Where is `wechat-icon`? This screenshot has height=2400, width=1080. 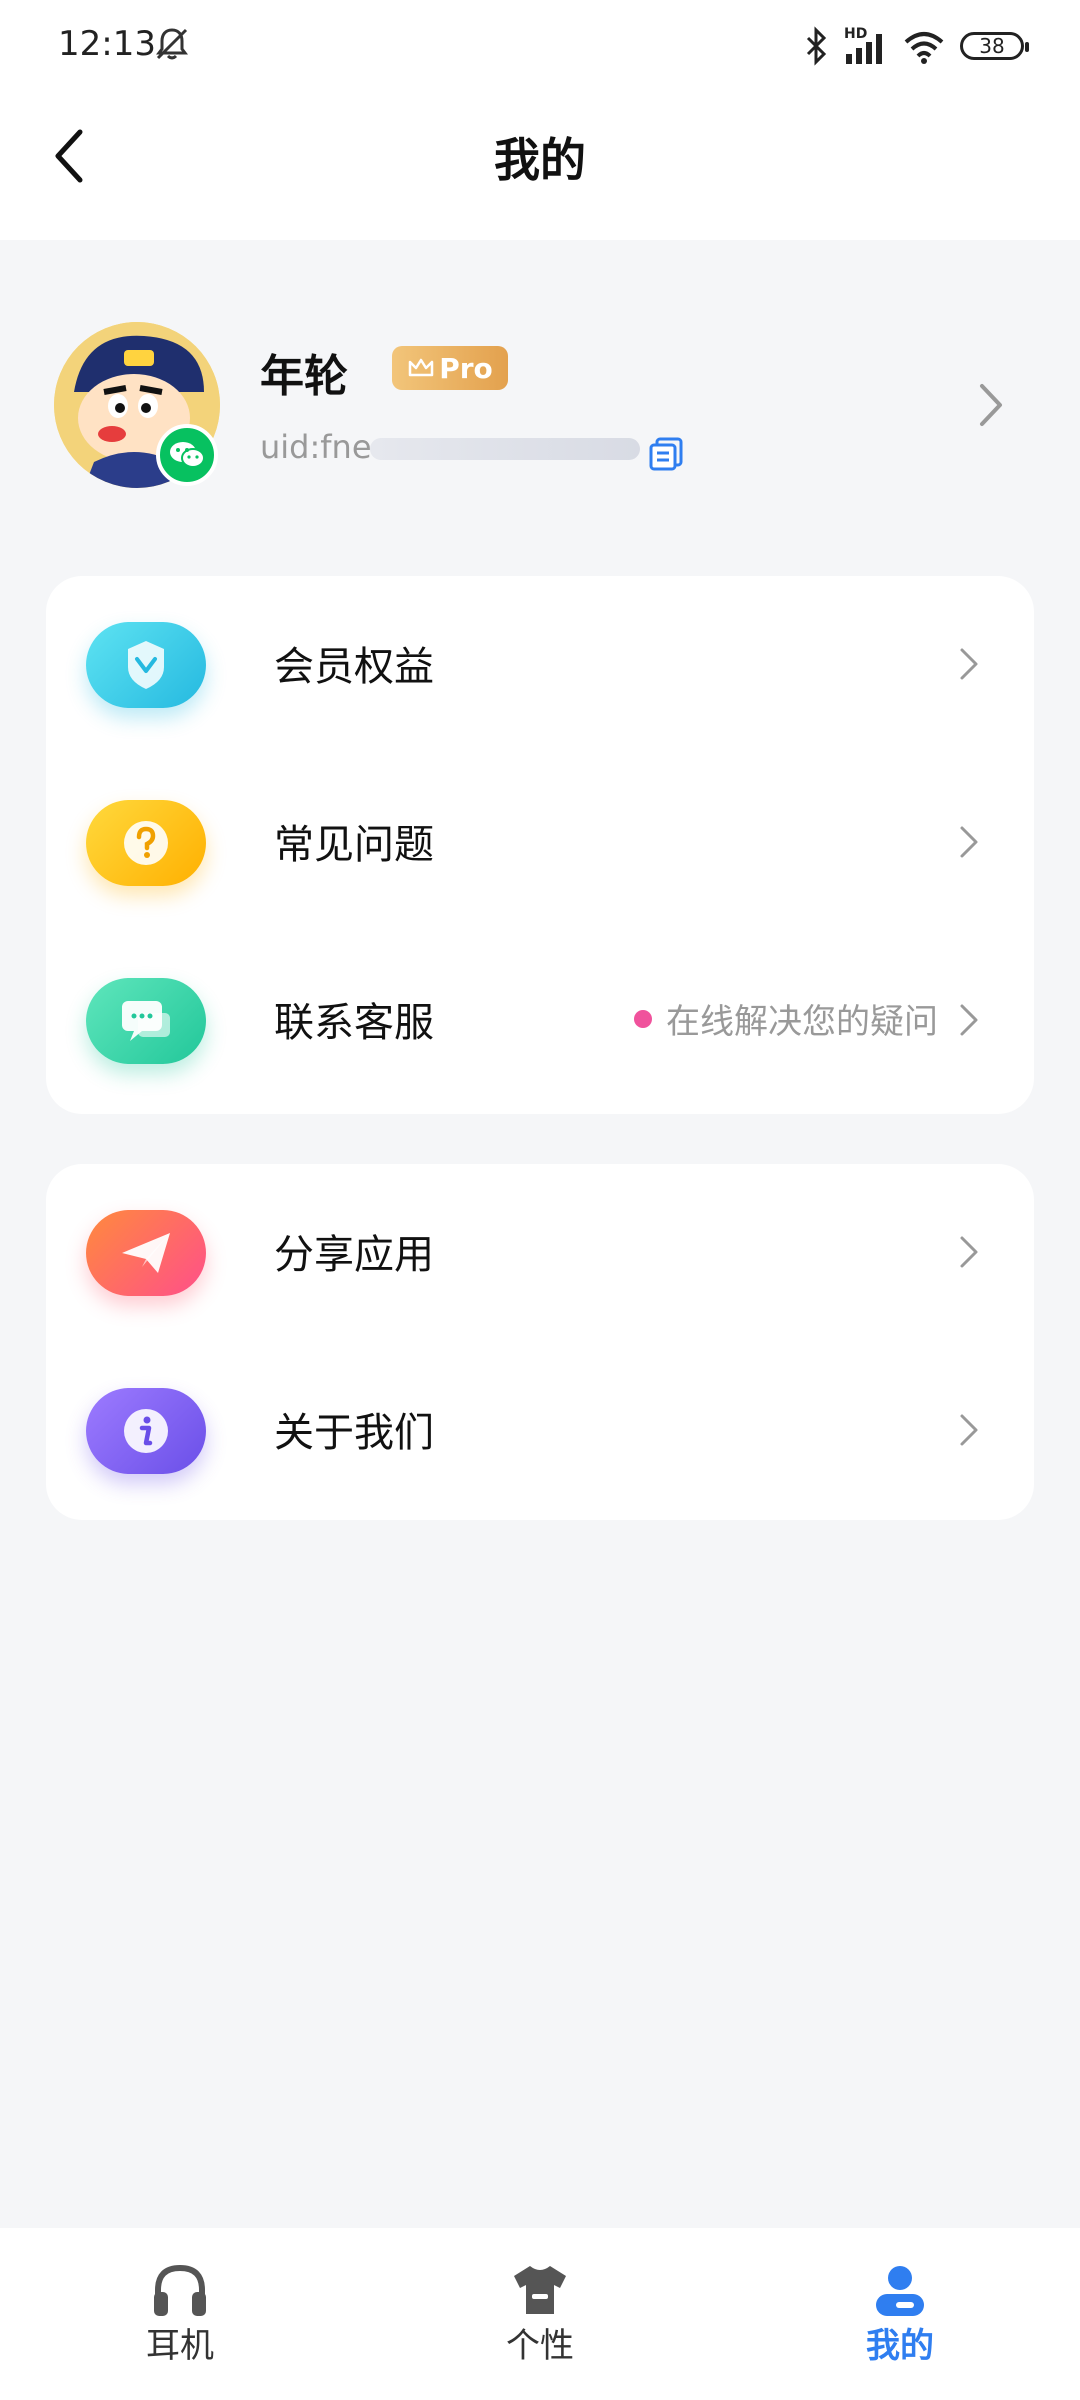
wechat-icon is located at coordinates (187, 455).